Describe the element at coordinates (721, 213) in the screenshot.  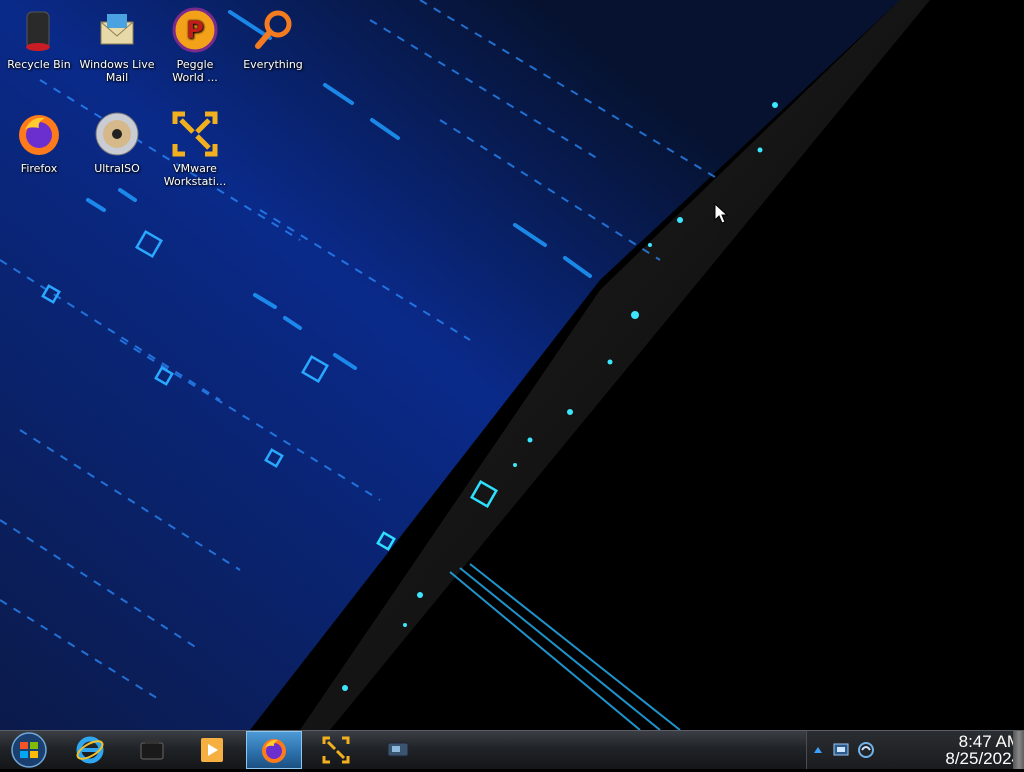
I see `mouse-cursor-icon` at that location.